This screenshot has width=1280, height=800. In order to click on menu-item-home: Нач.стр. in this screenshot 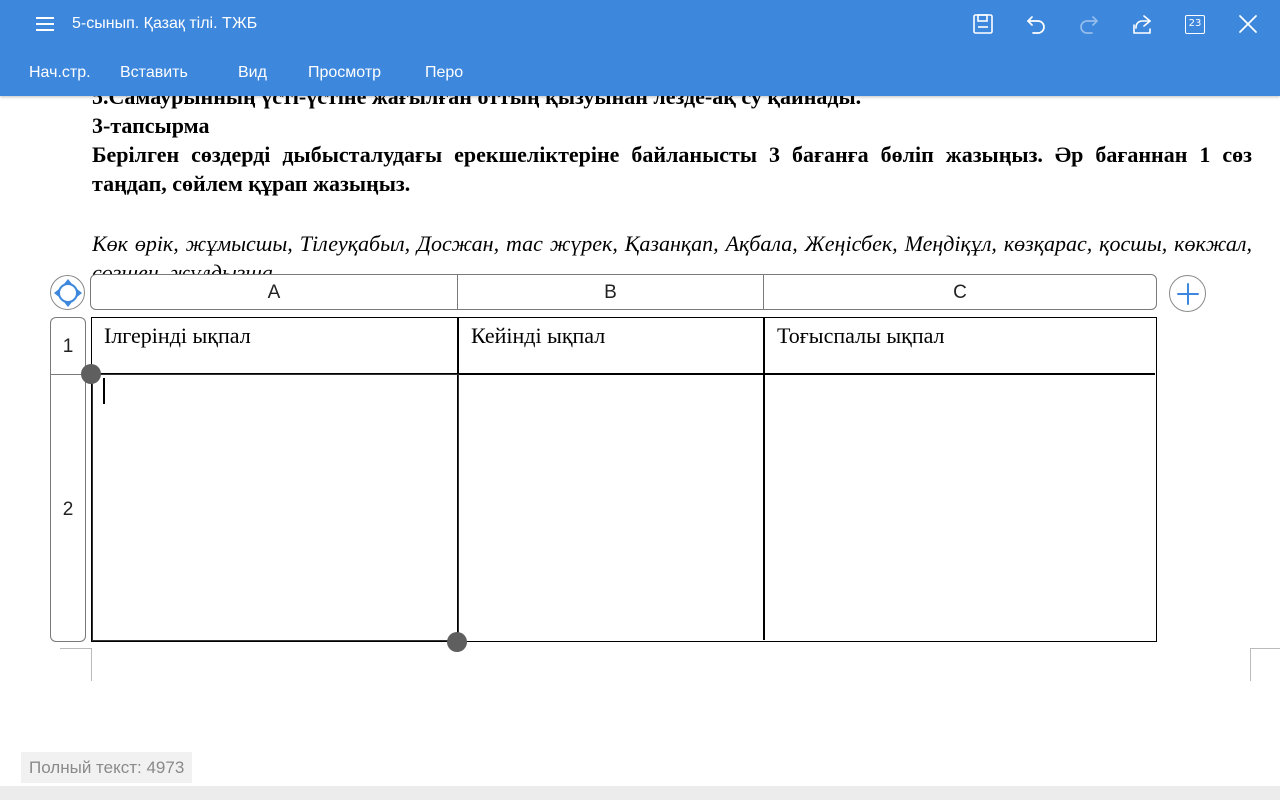, I will do `click(60, 73)`.